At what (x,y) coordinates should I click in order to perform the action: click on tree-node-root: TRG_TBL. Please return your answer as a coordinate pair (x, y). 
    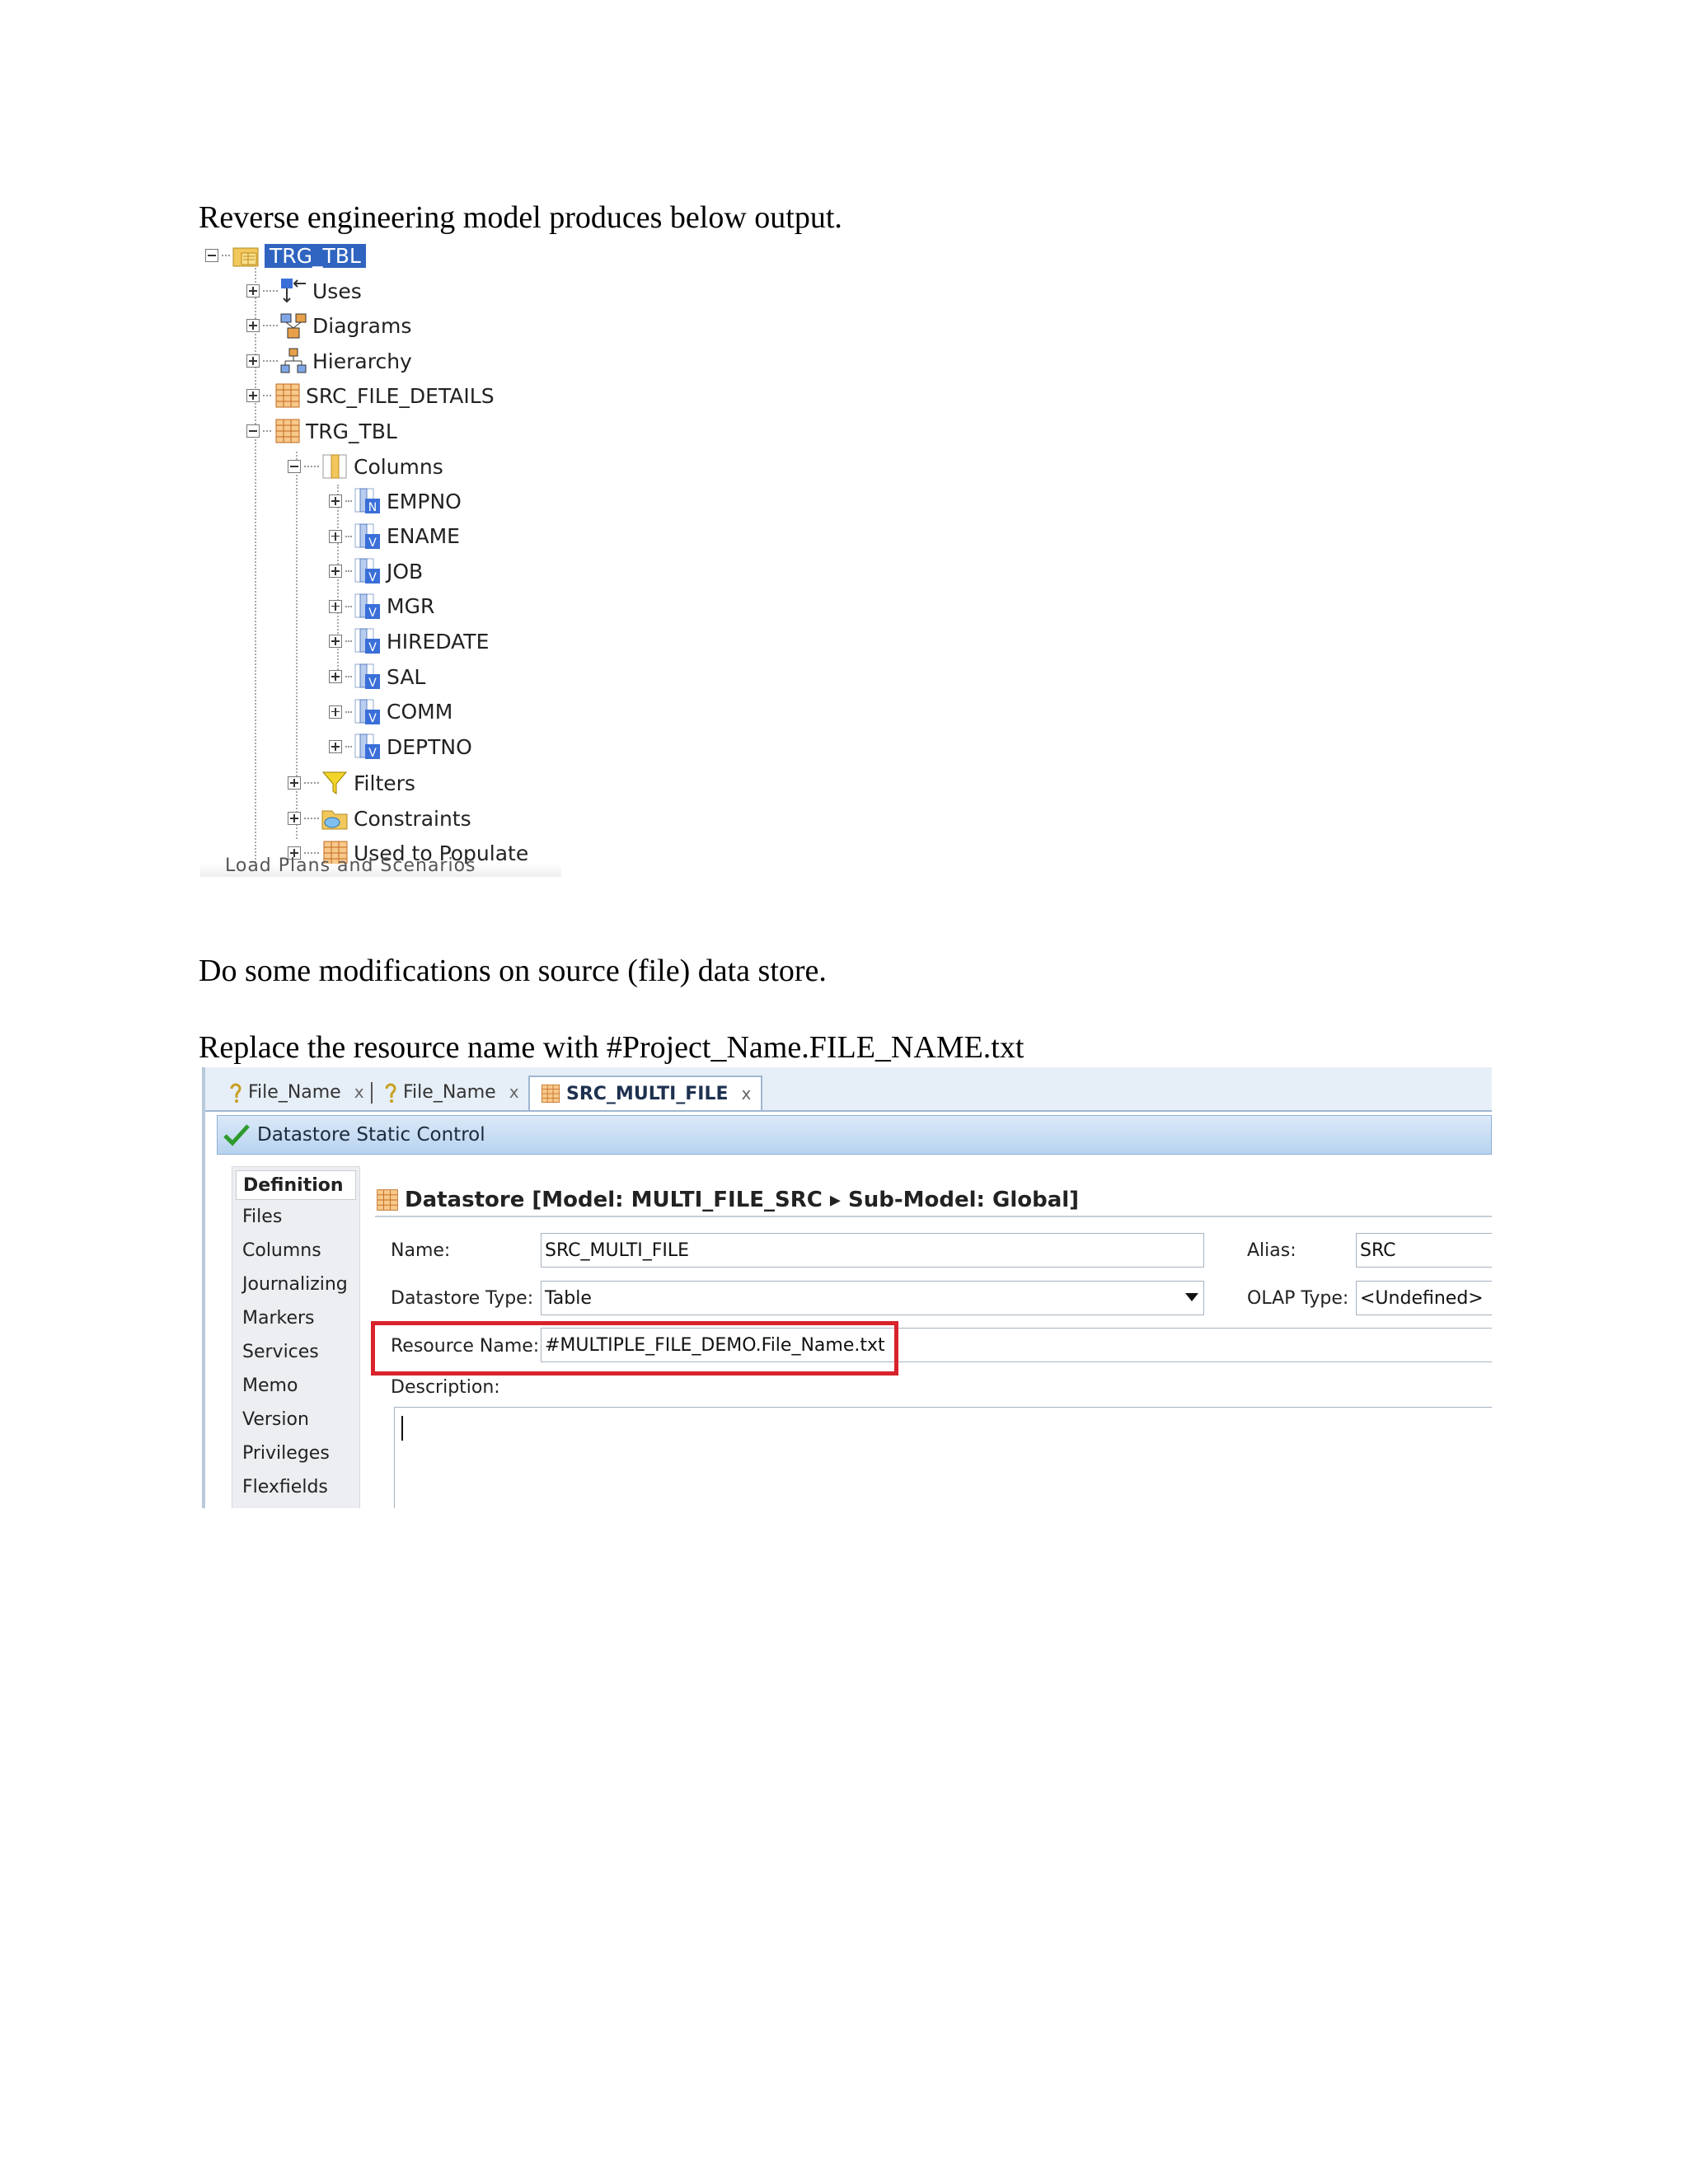
    Looking at the image, I should click on (286, 255).